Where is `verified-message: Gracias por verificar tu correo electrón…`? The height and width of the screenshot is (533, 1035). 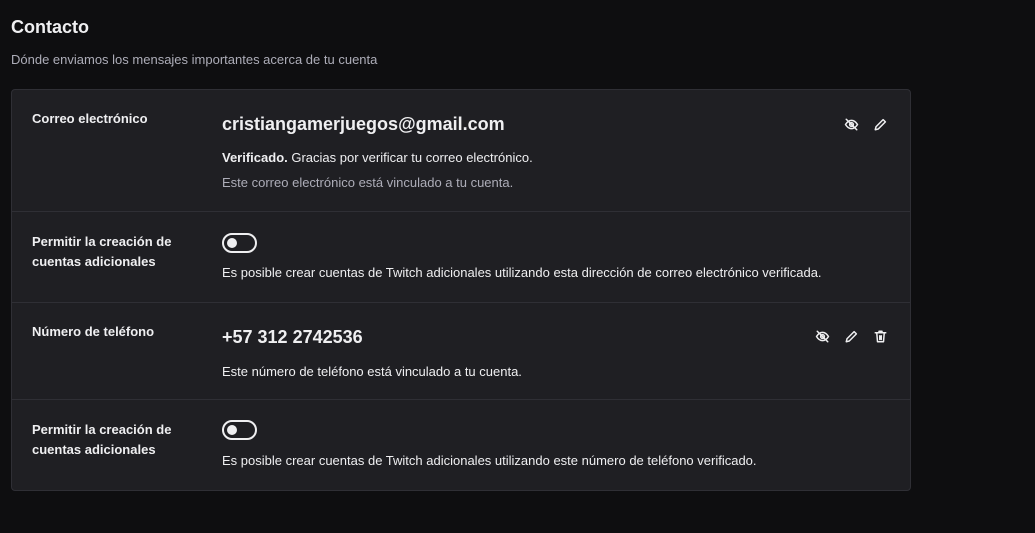 verified-message: Gracias por verificar tu correo electrón… is located at coordinates (410, 157).